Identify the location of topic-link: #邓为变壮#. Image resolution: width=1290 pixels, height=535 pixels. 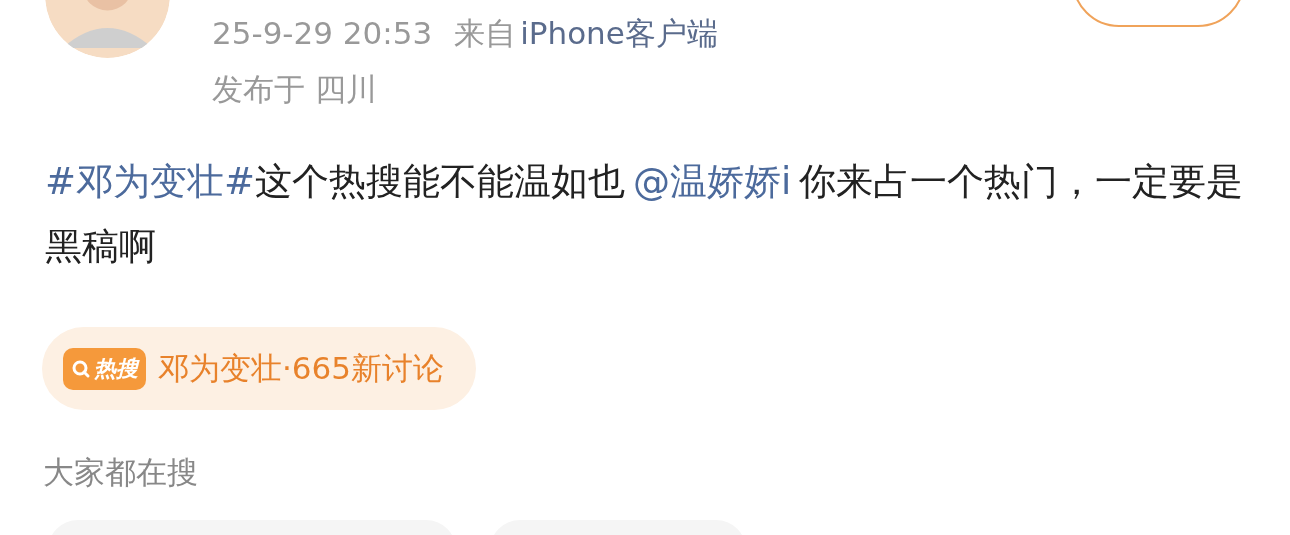
(150, 181).